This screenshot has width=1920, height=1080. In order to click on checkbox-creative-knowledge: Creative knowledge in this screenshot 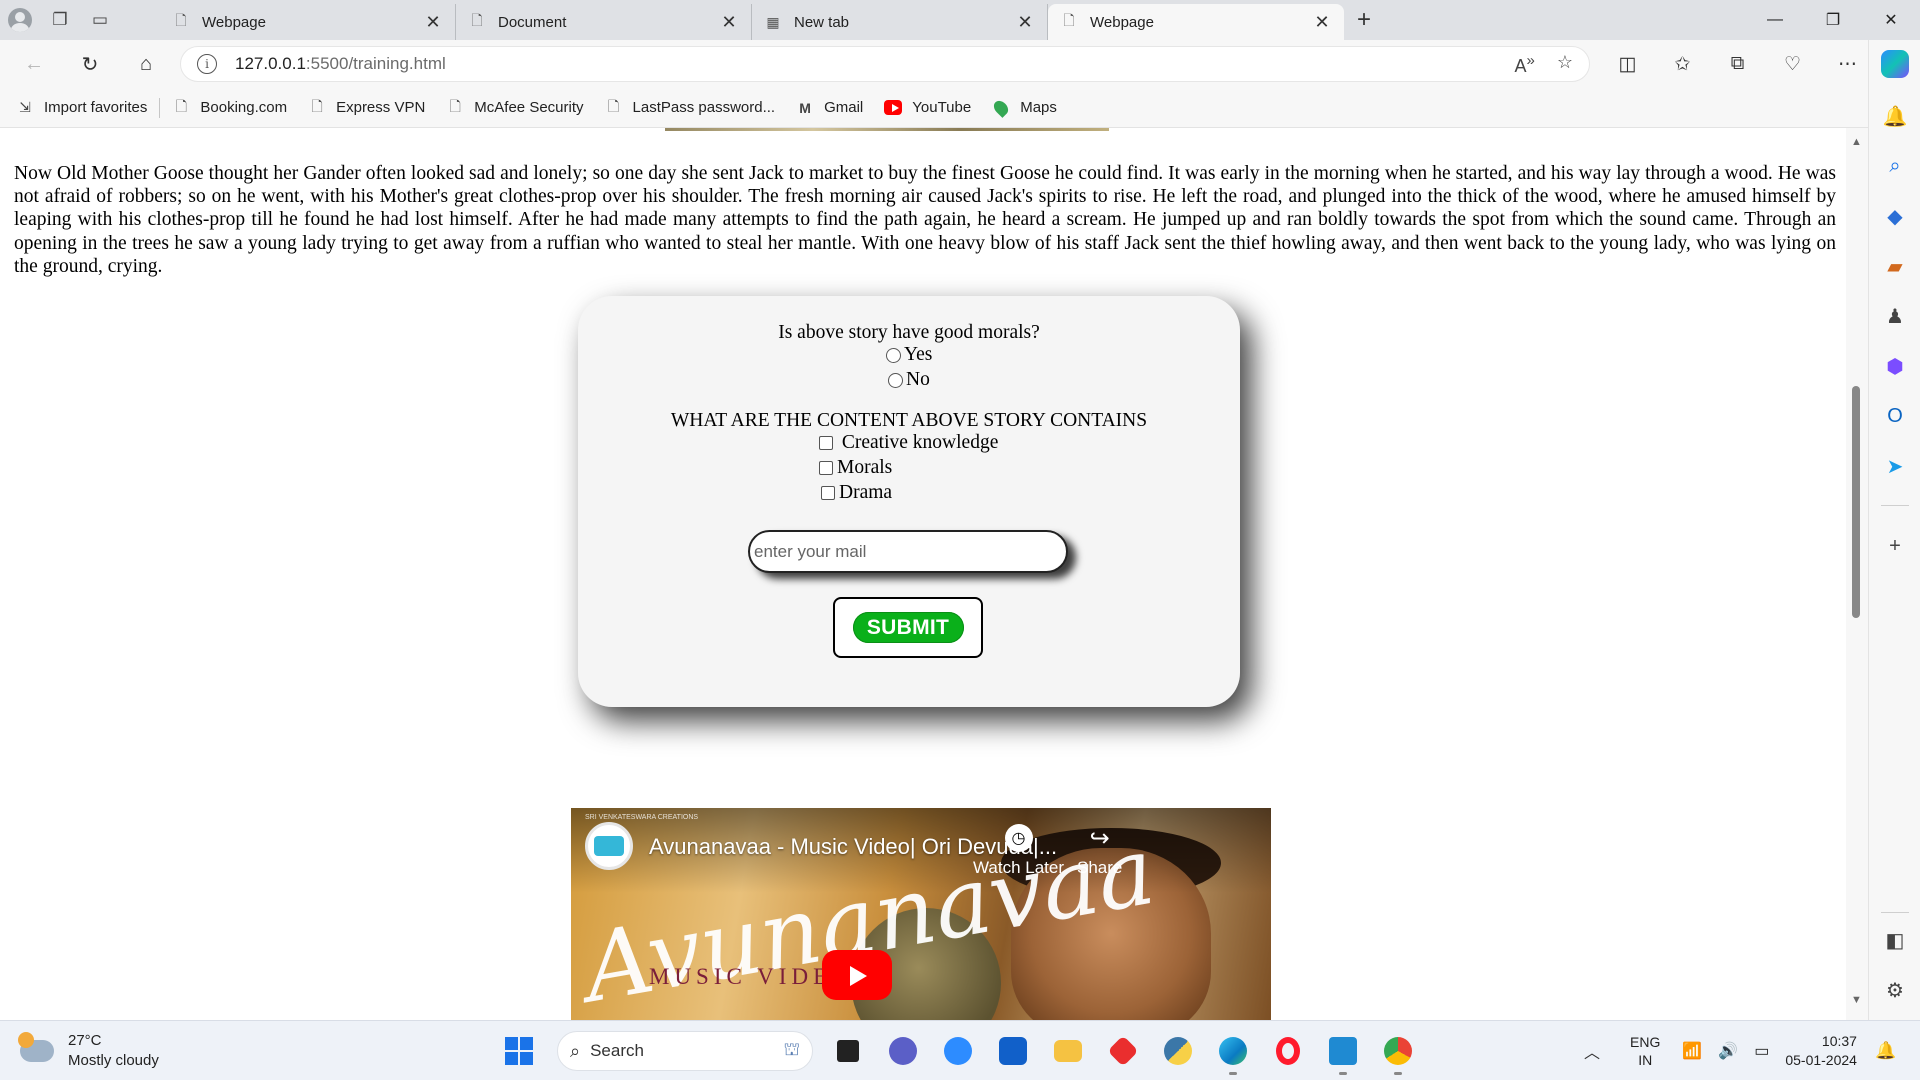, I will do `click(908, 443)`.